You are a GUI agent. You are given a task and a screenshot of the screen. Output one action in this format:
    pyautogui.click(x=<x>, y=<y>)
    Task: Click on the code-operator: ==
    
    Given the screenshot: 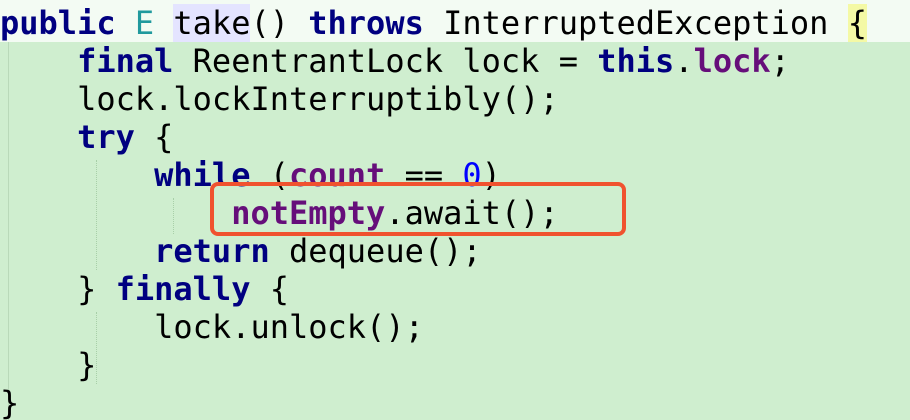 What is the action you would take?
    pyautogui.click(x=424, y=175)
    